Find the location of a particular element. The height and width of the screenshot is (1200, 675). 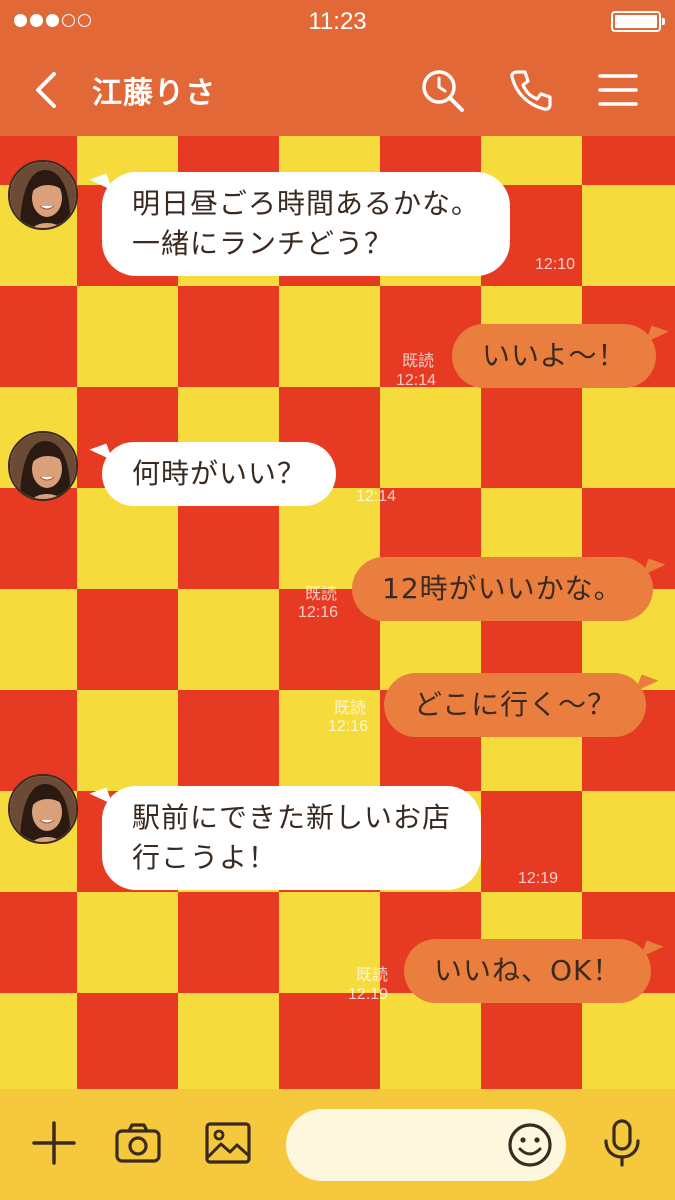

message-text: どこに行く〜？ is located at coordinates (515, 704).